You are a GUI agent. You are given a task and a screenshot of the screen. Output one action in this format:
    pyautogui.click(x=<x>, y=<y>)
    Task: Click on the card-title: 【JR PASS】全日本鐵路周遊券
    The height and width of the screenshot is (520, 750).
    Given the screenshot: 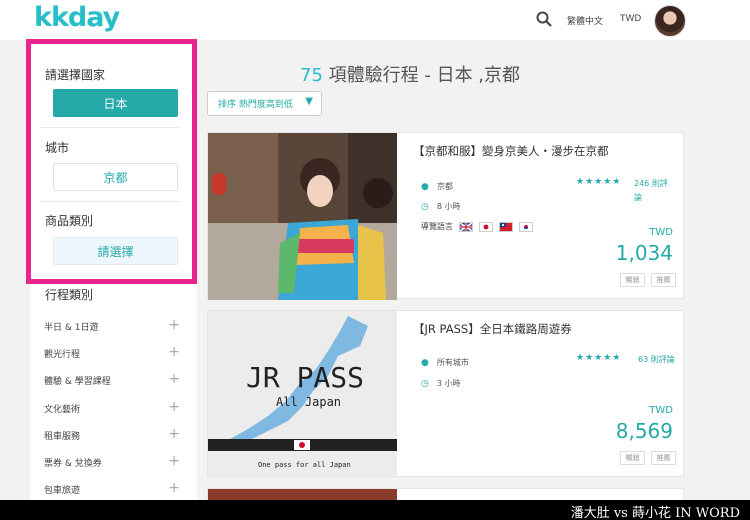 What is the action you would take?
    pyautogui.click(x=492, y=329)
    